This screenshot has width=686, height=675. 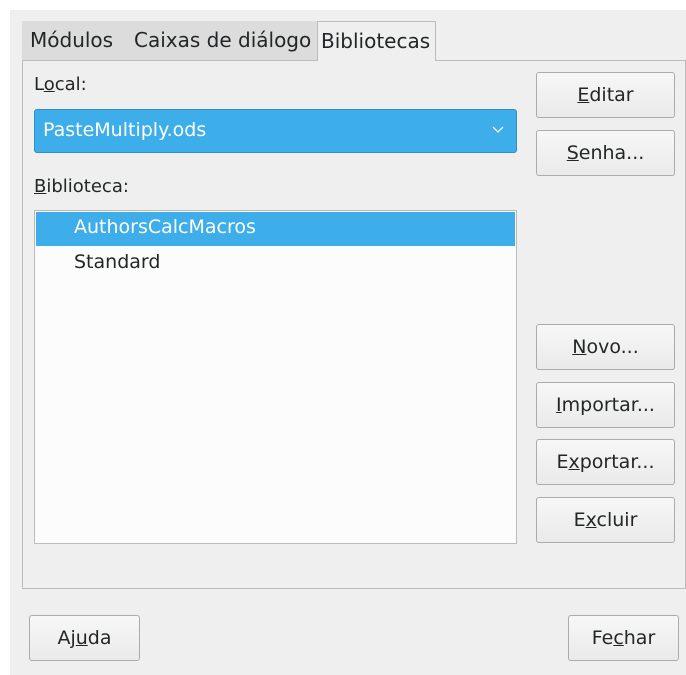 I want to click on location-dropdown: PasteMultiply.ods, so click(x=275, y=131).